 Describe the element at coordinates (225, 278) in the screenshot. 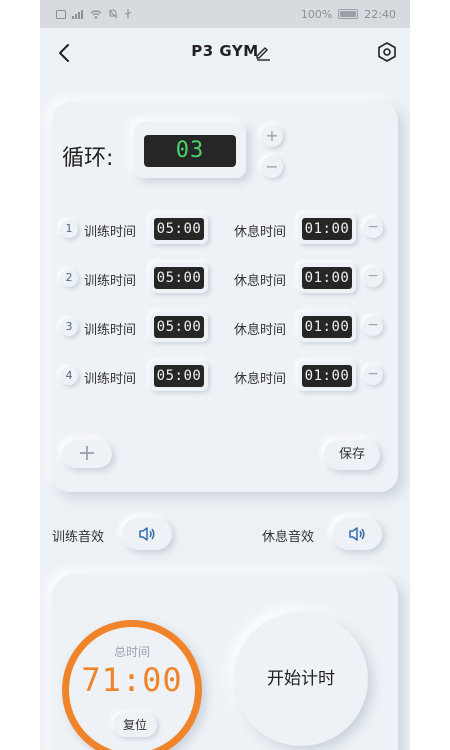

I see `interval-row: 2 训练时间 05:00 休息时间 01:00 −` at that location.